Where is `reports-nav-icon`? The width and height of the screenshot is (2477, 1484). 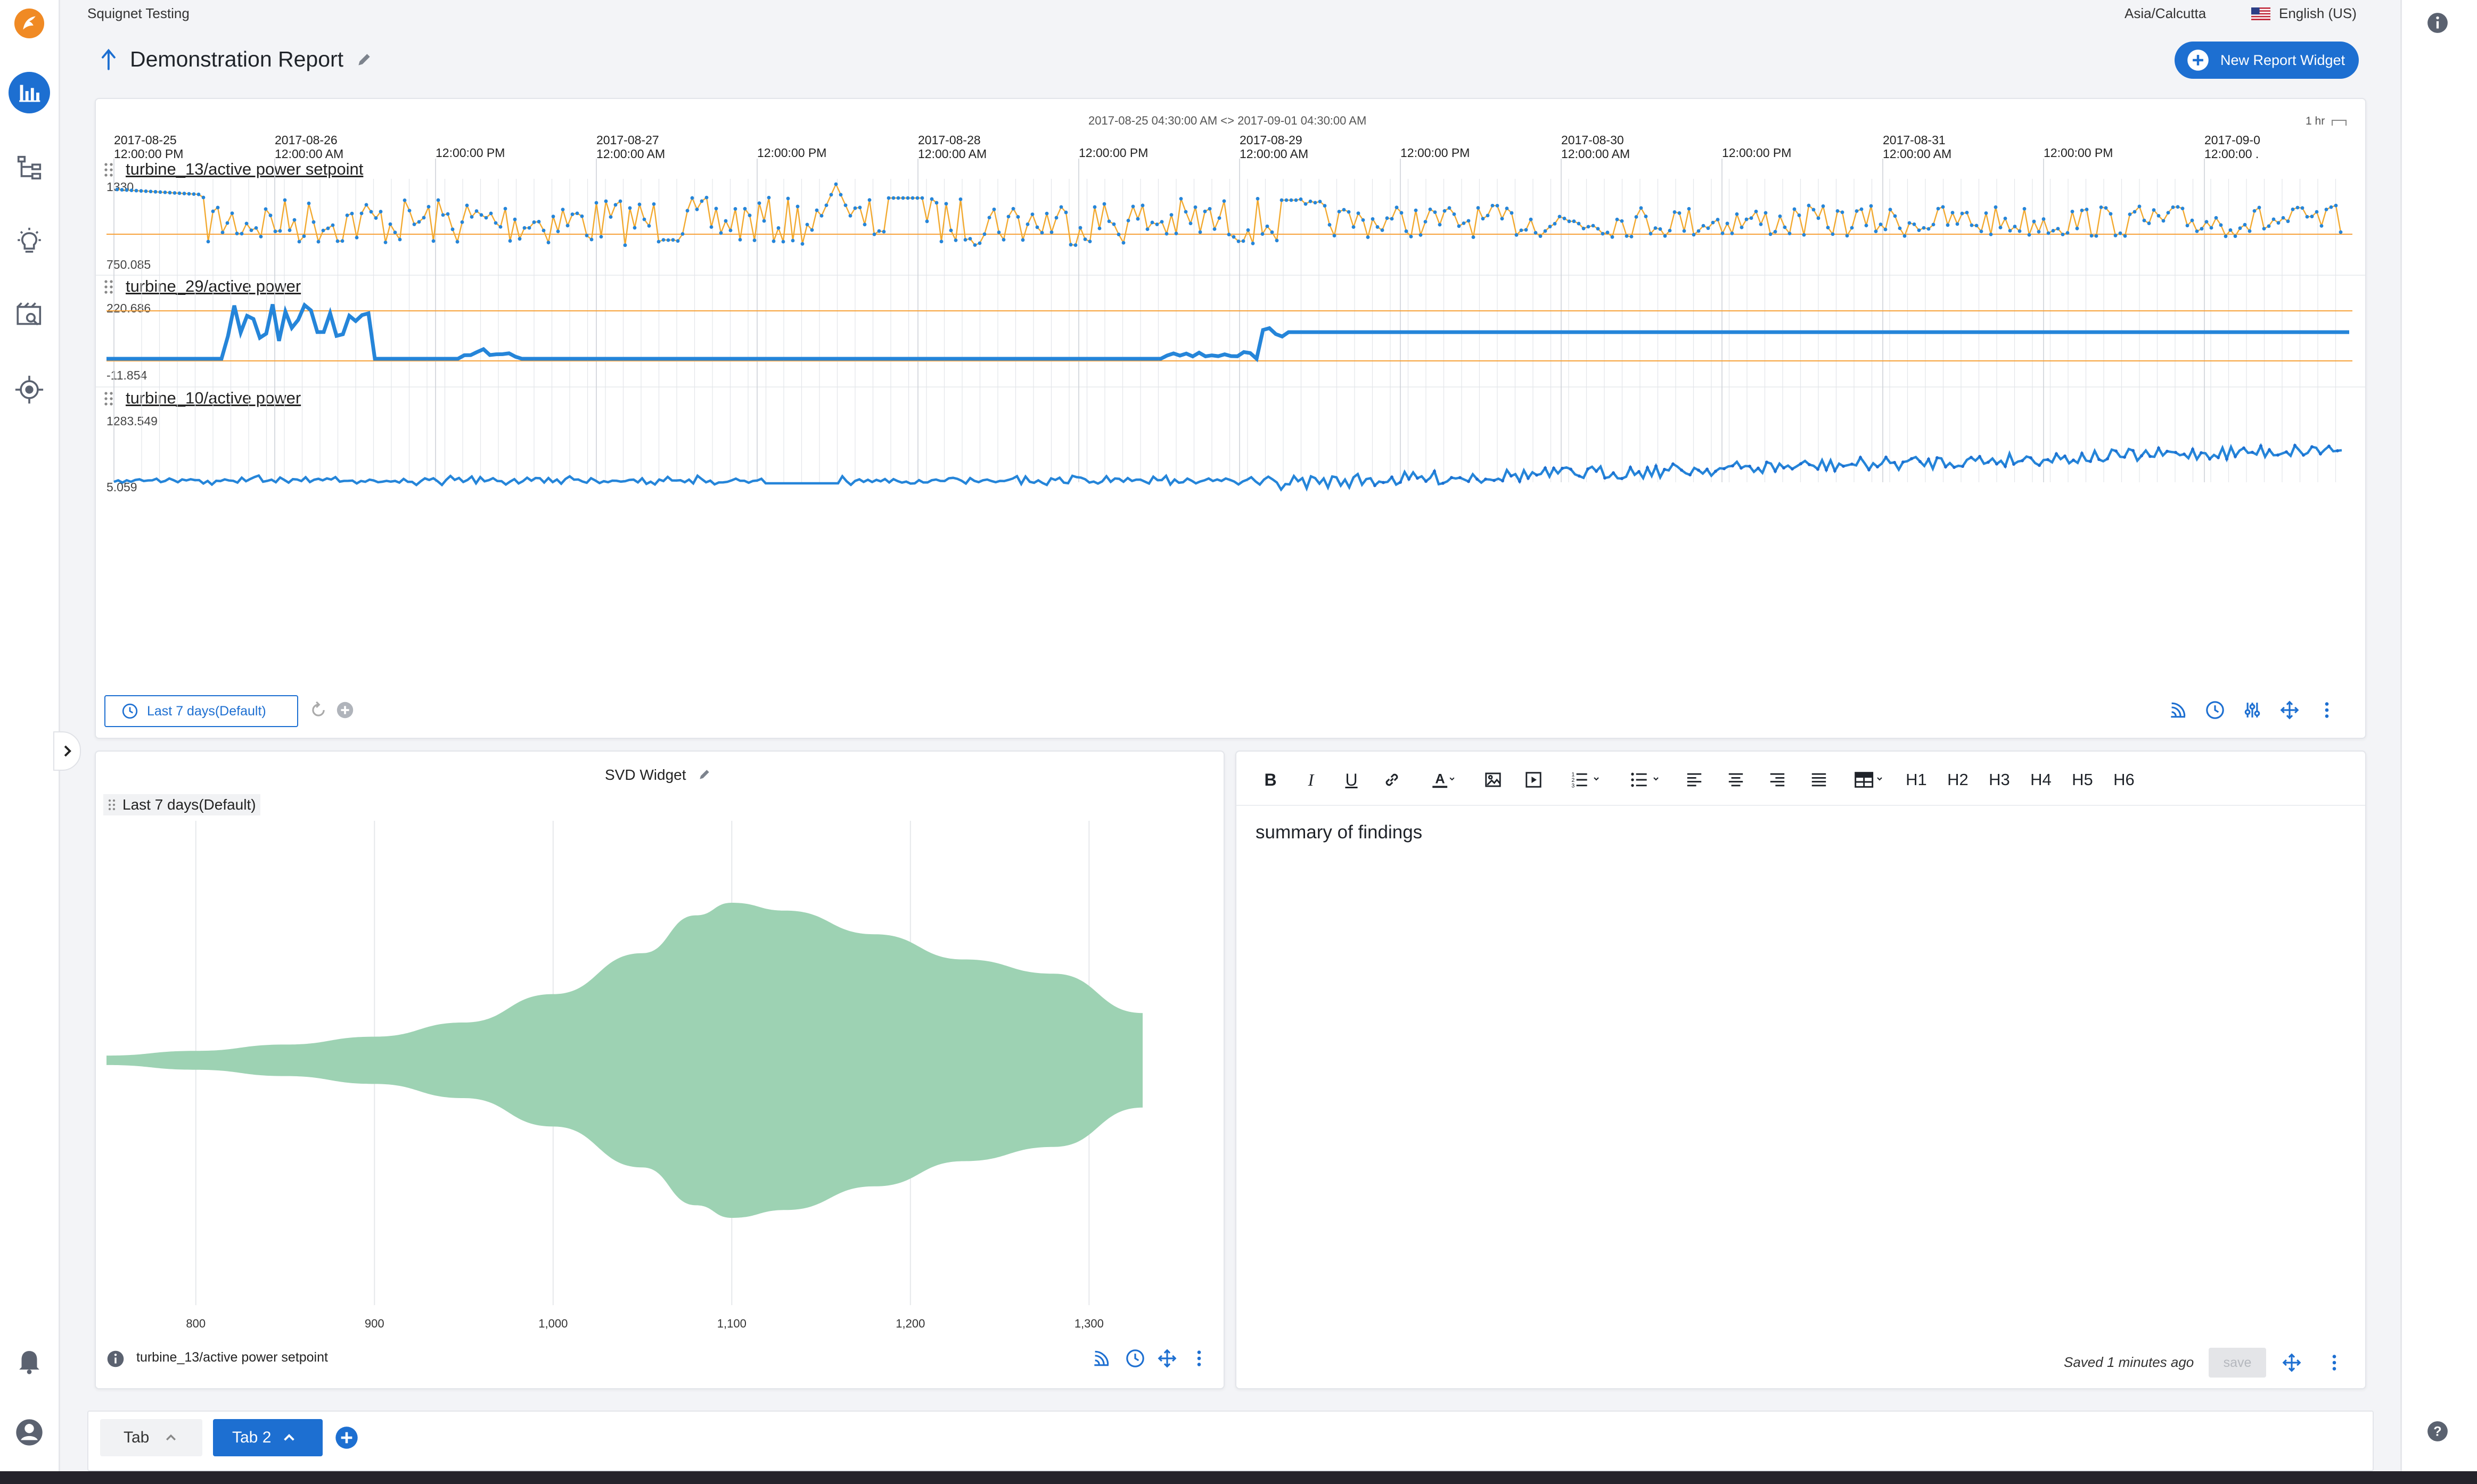 reports-nav-icon is located at coordinates (29, 92).